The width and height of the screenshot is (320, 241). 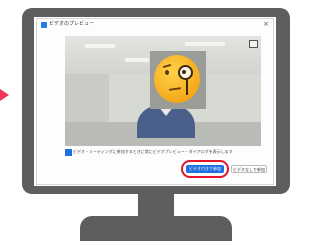 What do you see at coordinates (153, 151) in the screenshot?
I see `consent-text: ビデオ・ミーティングに参加するときに常にビデオプレビュー・ダイアログを表示します` at bounding box center [153, 151].